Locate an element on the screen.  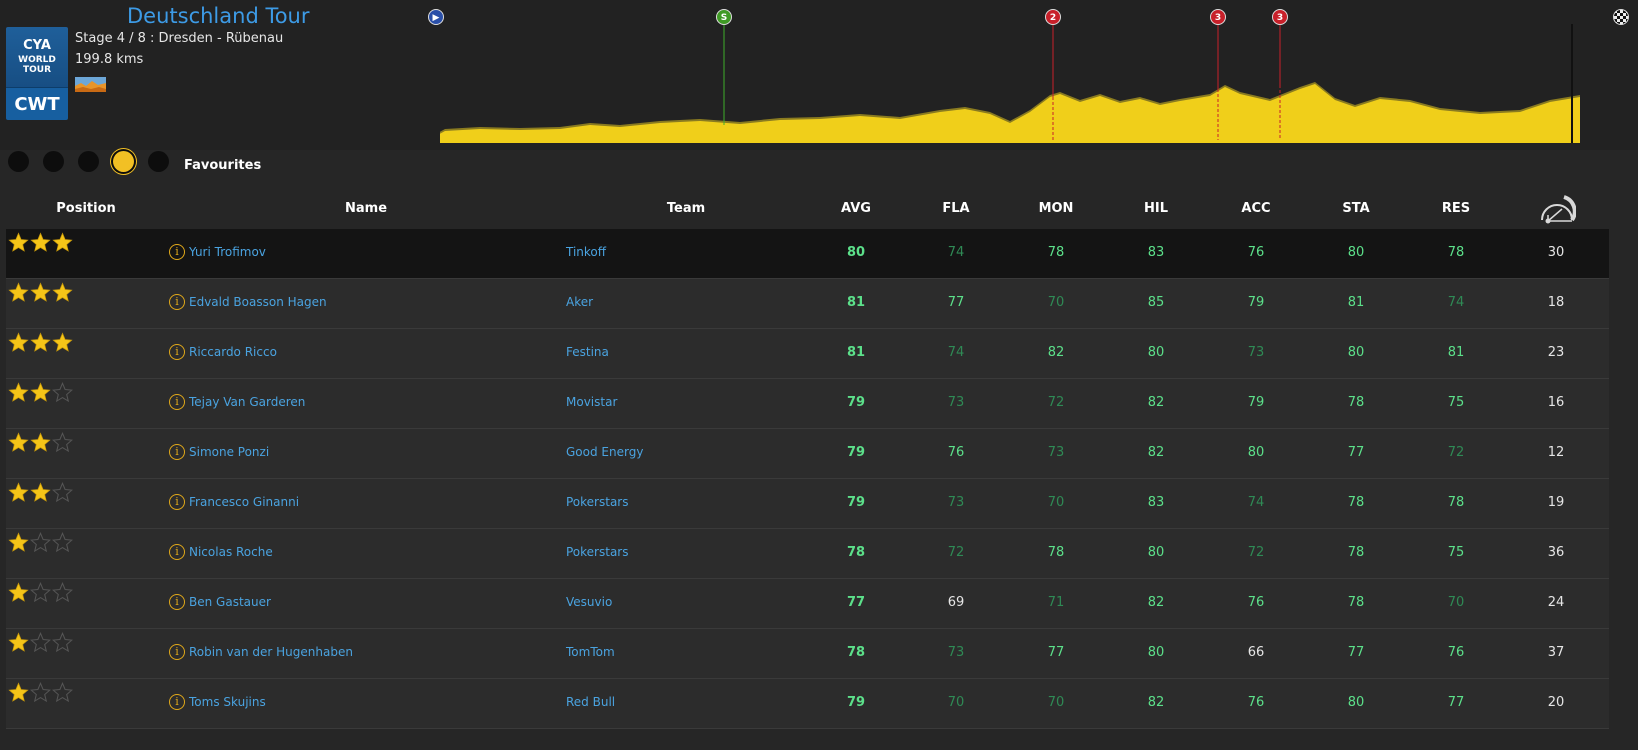
team-name-link: Movistar is located at coordinates (591, 402).